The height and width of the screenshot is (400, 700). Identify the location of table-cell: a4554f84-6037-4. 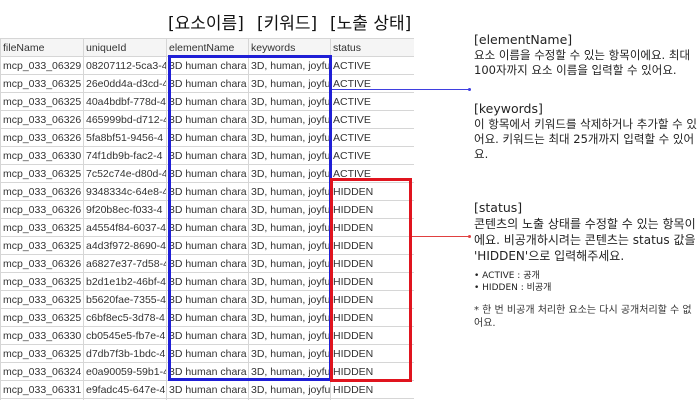
(125, 227).